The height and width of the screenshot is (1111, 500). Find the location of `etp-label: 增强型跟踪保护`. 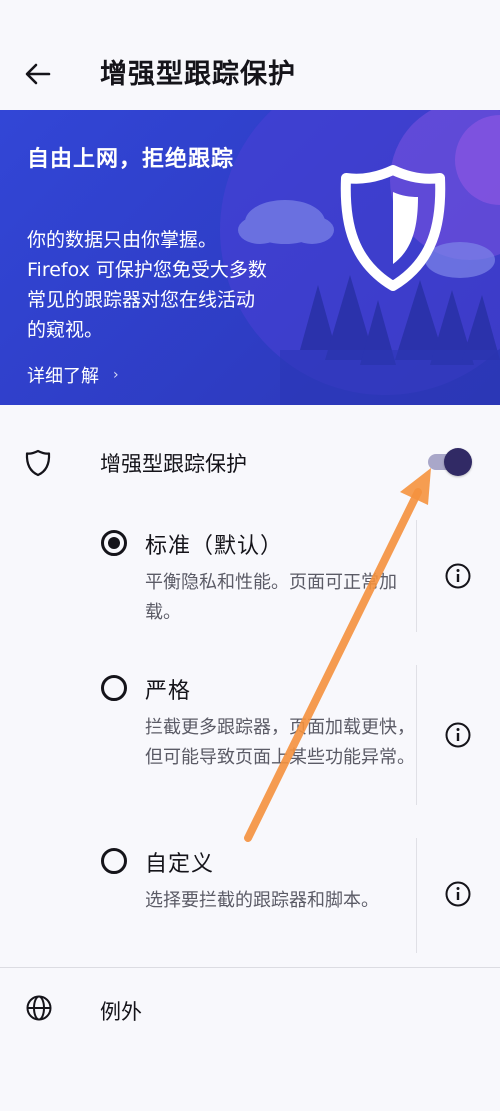

etp-label: 增强型跟踪保护 is located at coordinates (173, 464).